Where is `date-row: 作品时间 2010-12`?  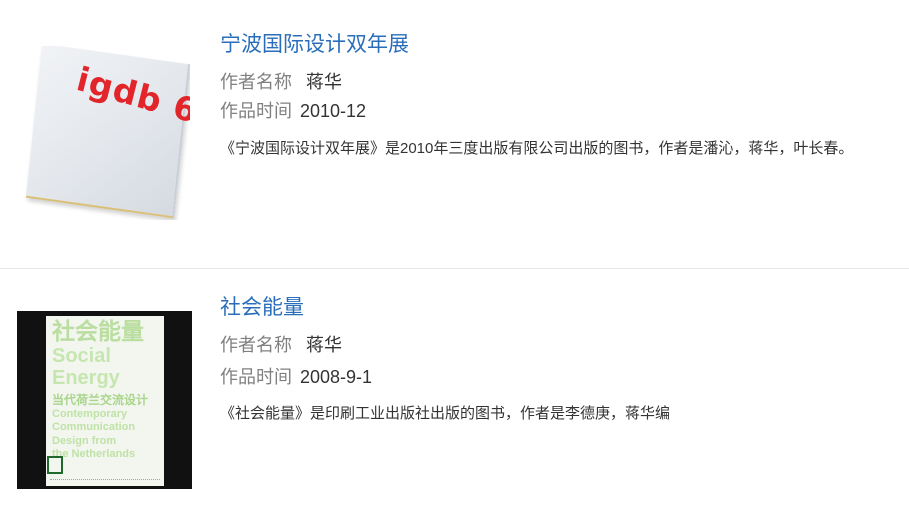 date-row: 作品时间 2010-12 is located at coordinates (293, 110).